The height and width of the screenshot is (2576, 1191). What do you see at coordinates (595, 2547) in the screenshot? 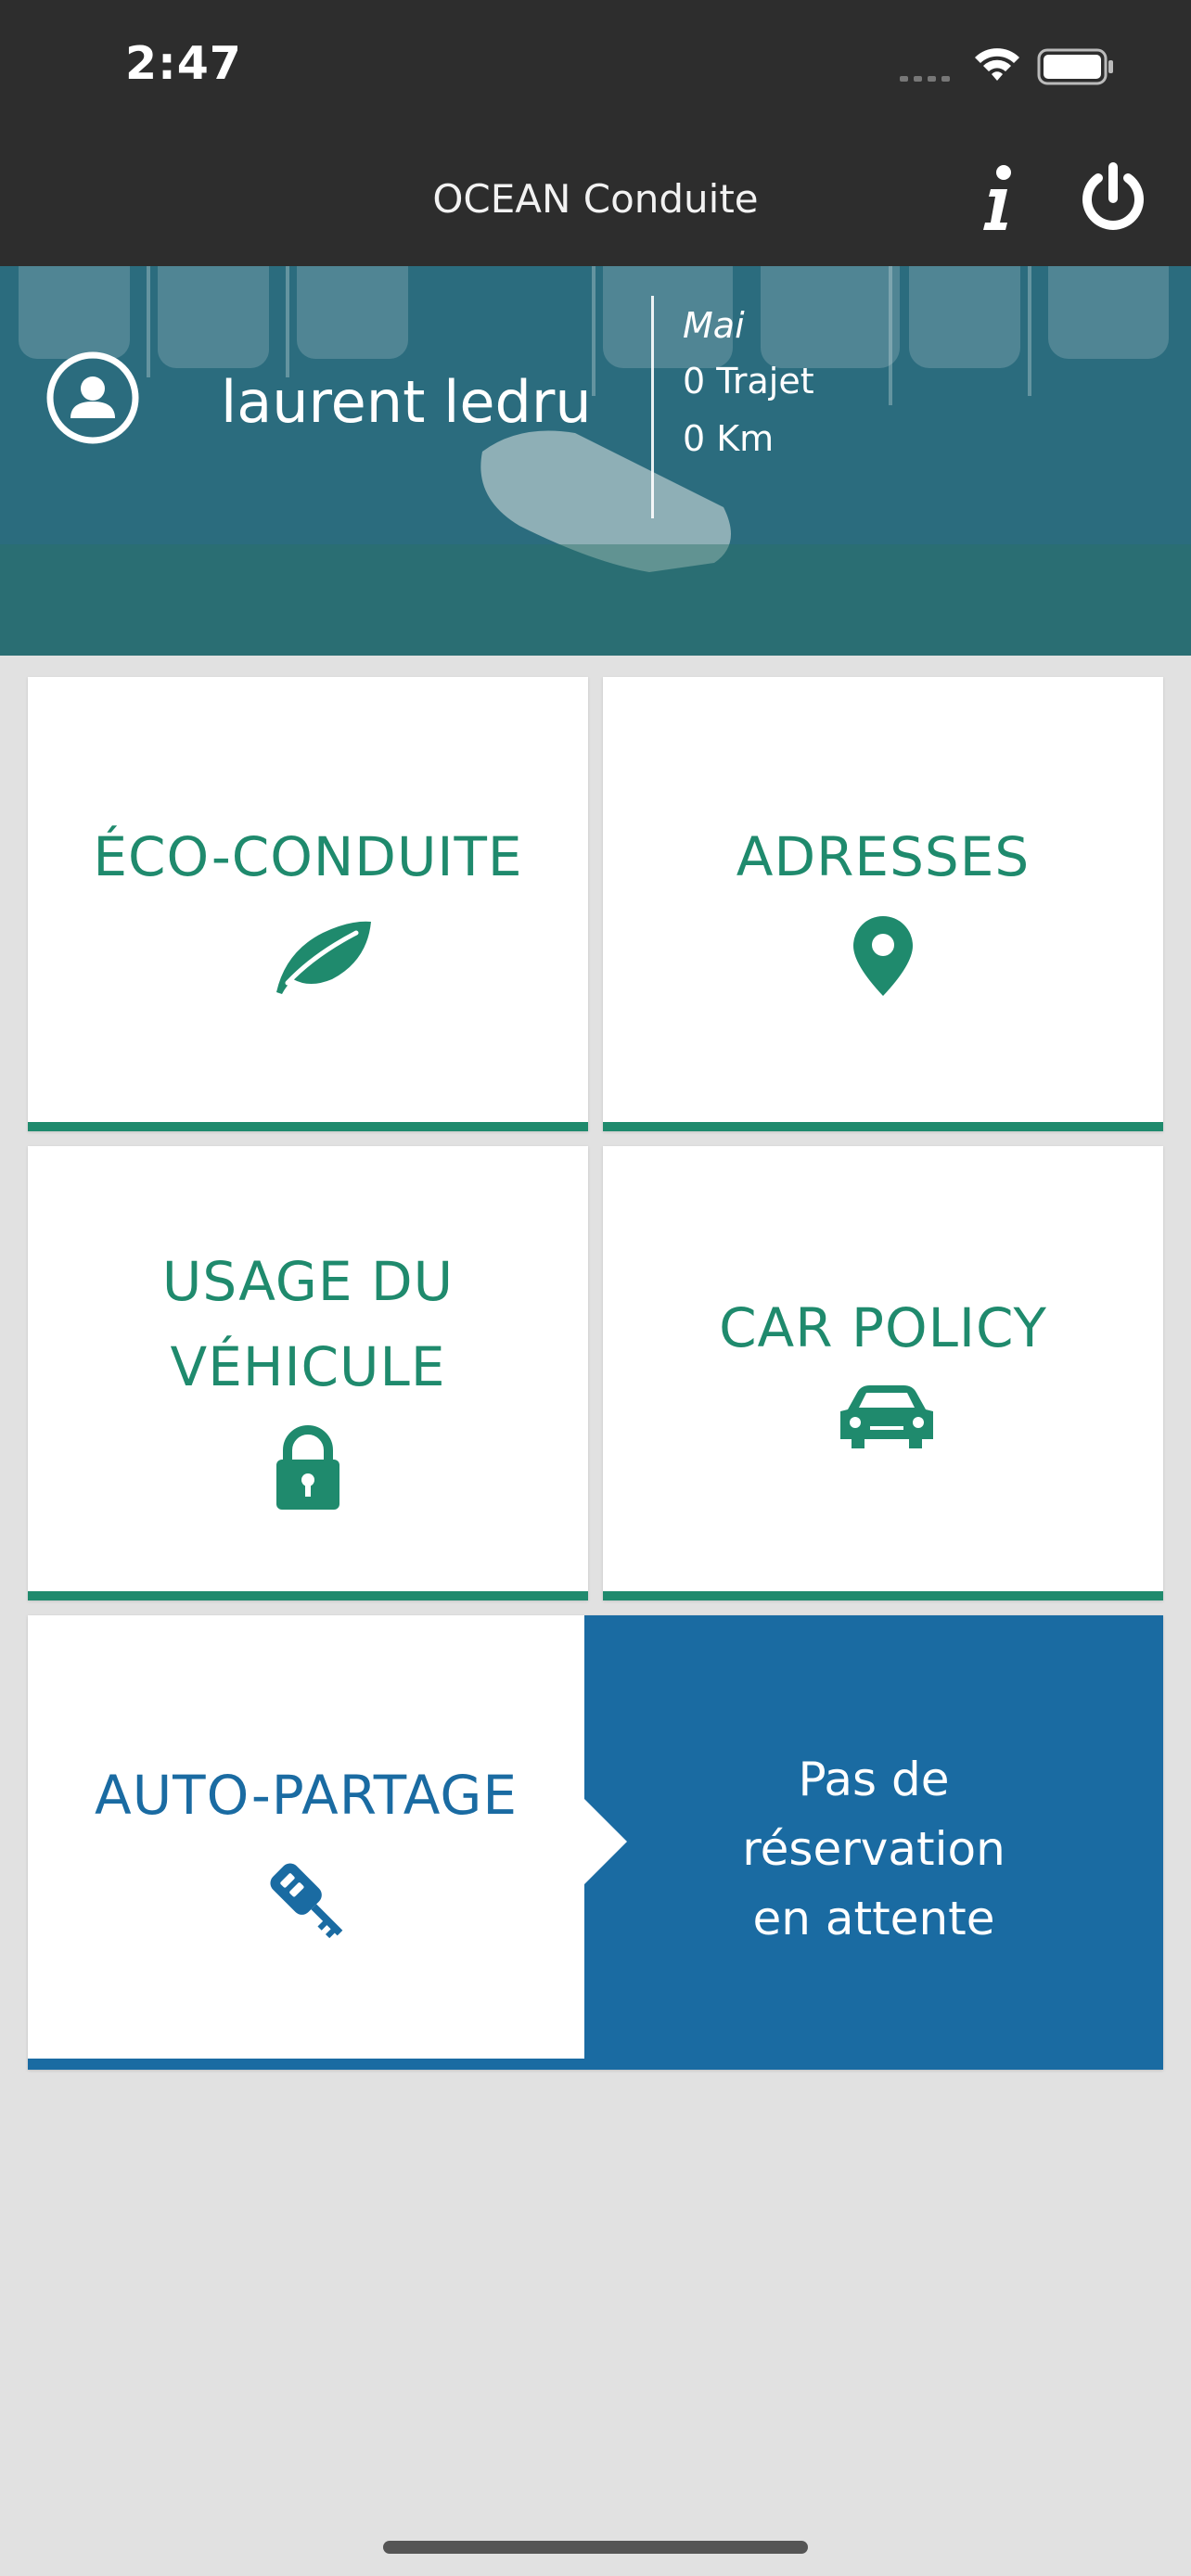
I see `home-indicator` at bounding box center [595, 2547].